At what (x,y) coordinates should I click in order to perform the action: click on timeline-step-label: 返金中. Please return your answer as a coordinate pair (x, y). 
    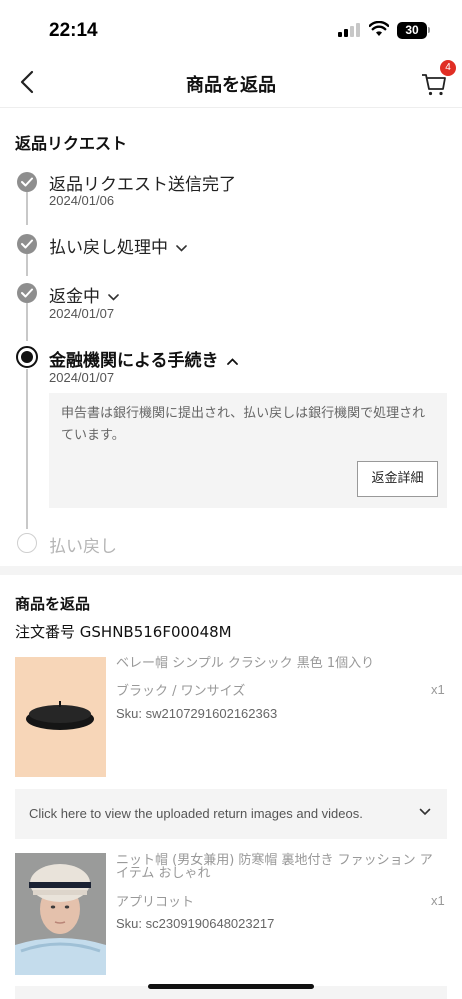
    Looking at the image, I should click on (74, 297).